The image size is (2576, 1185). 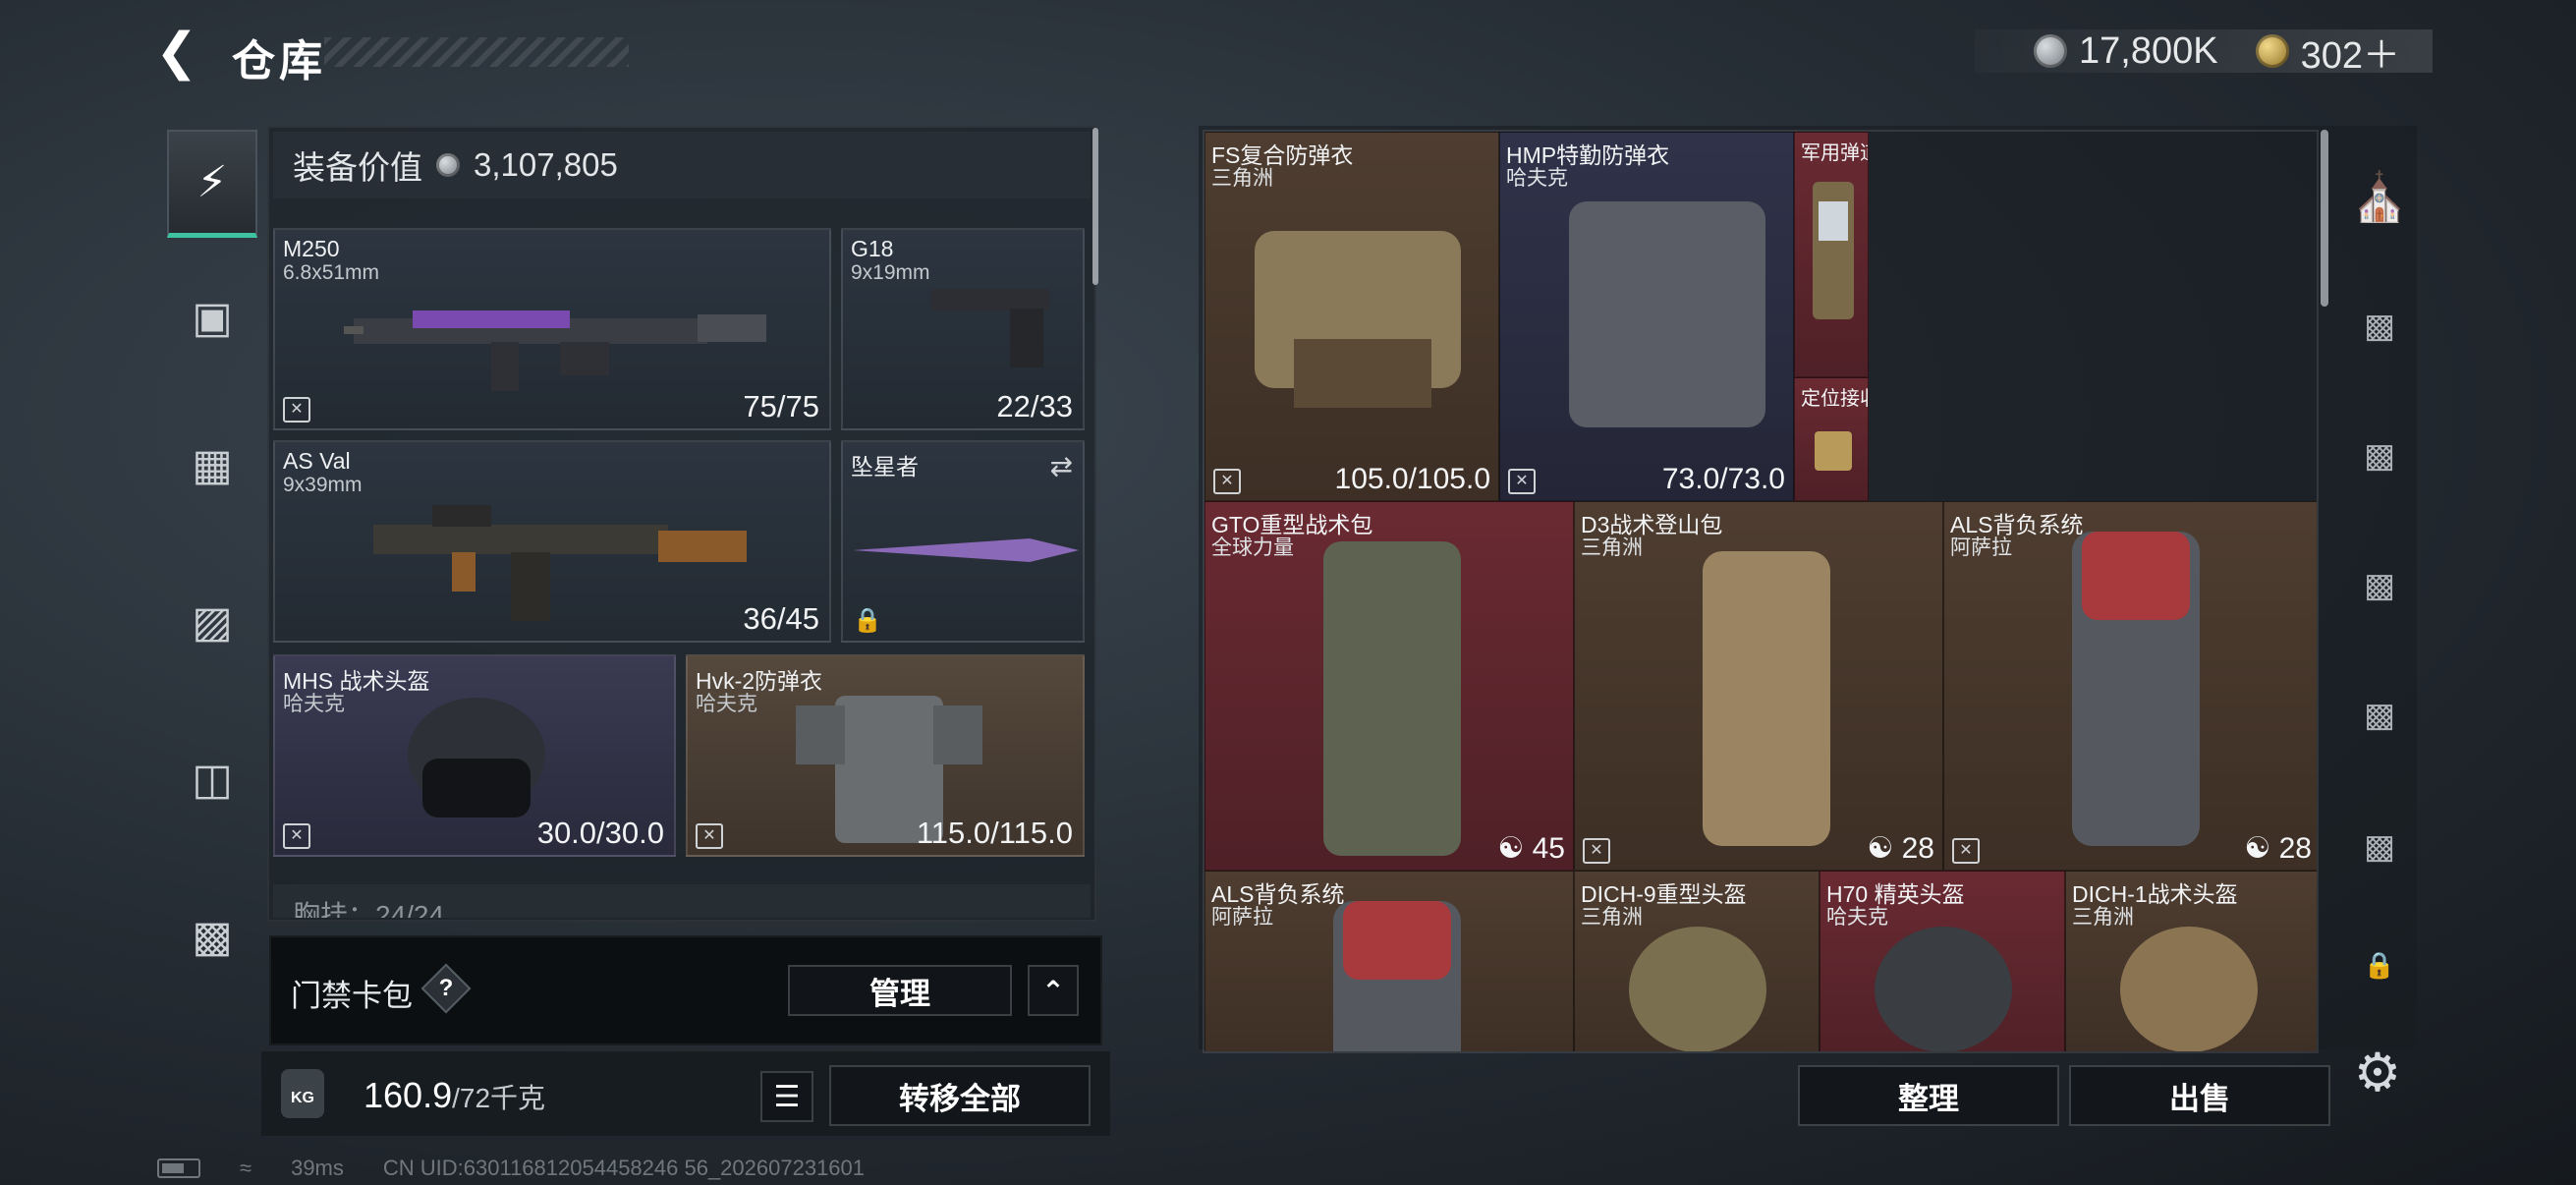 I want to click on helmet-slot: MHS 战术头盔 哈夫克 ✕ 30.0/30.0, so click(x=474, y=755).